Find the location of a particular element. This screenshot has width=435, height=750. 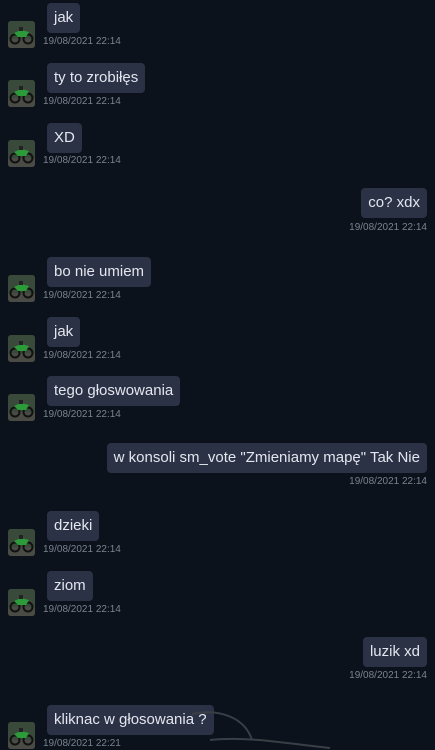

scribble-annotation is located at coordinates (261, 730).